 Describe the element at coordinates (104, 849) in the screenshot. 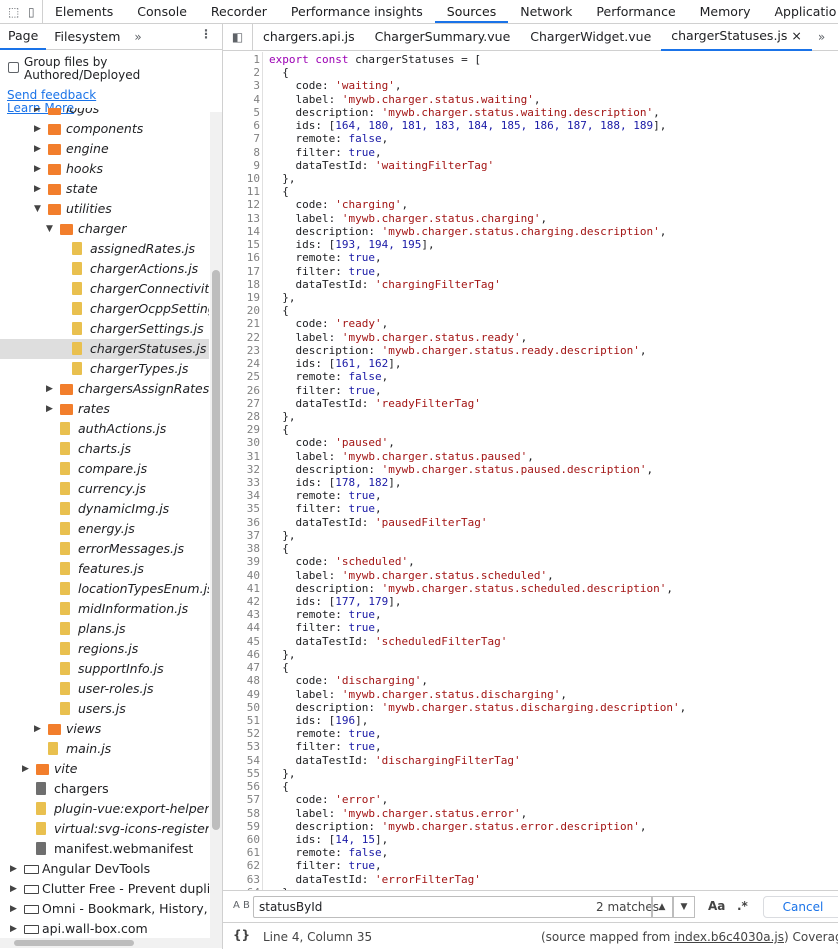

I see `tree-file: manifest.webmanifest` at that location.